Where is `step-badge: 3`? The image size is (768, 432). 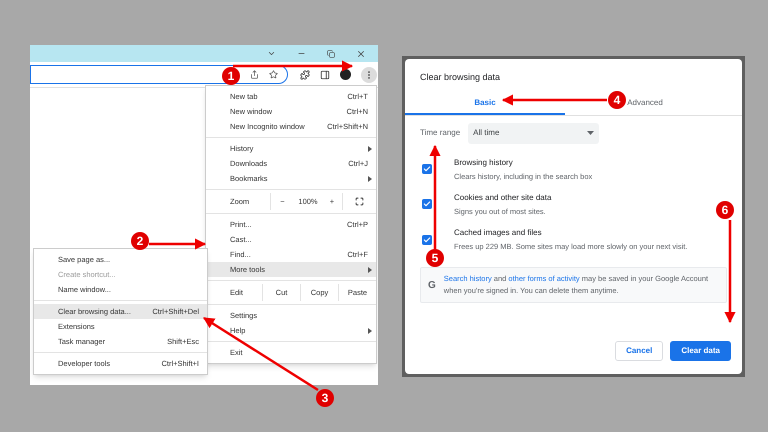
step-badge: 3 is located at coordinates (325, 398).